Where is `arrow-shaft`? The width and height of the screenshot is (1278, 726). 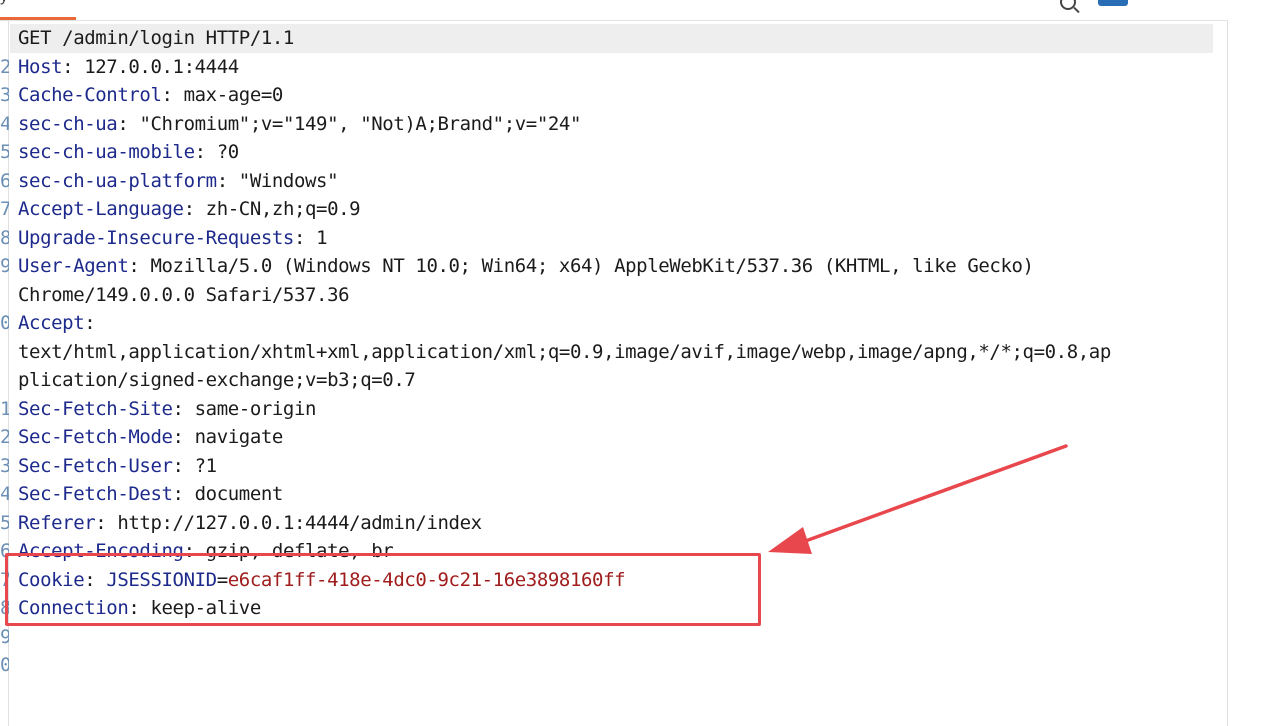 arrow-shaft is located at coordinates (933, 494).